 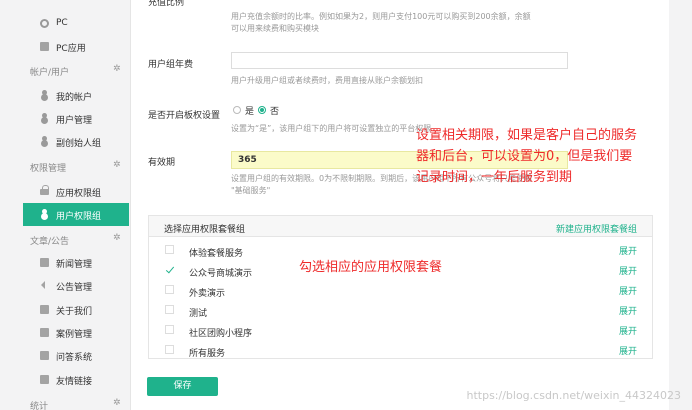 I want to click on users-icon, so click(x=44, y=115).